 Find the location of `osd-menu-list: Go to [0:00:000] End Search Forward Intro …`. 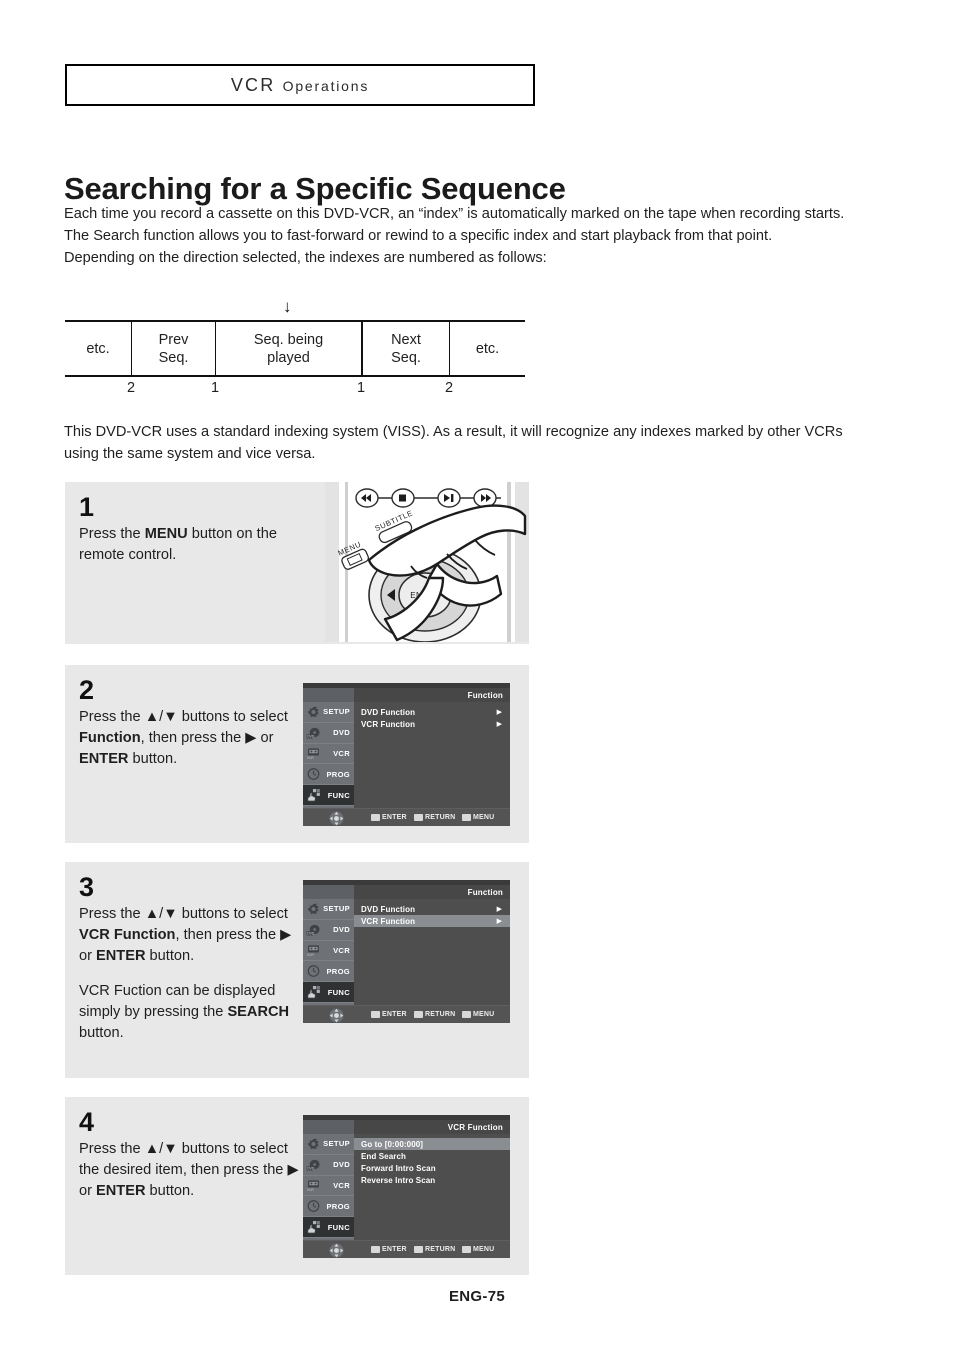

osd-menu-list: Go to [0:00:000] End Search Forward Intro … is located at coordinates (432, 1187).